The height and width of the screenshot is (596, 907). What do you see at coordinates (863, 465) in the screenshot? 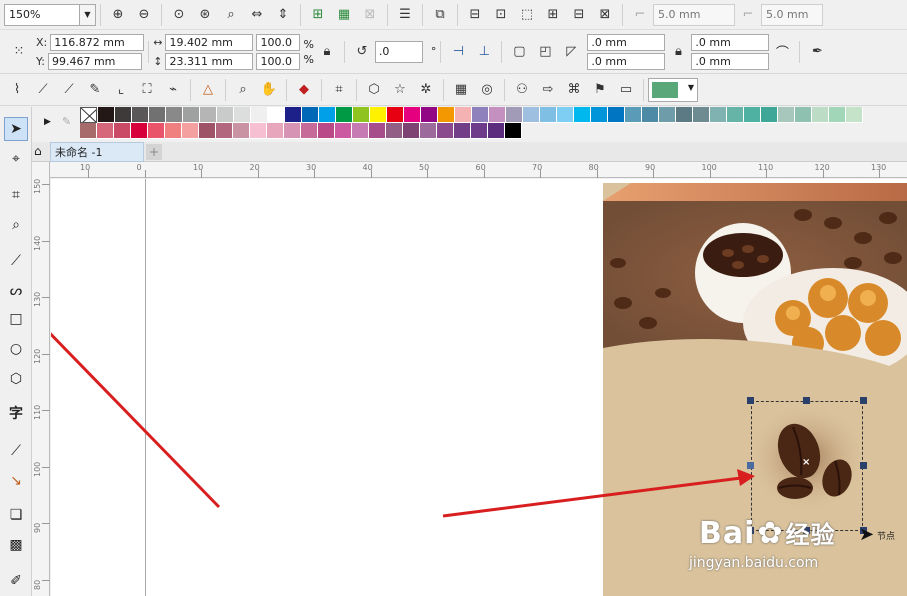
I see `handle-mid-right` at bounding box center [863, 465].